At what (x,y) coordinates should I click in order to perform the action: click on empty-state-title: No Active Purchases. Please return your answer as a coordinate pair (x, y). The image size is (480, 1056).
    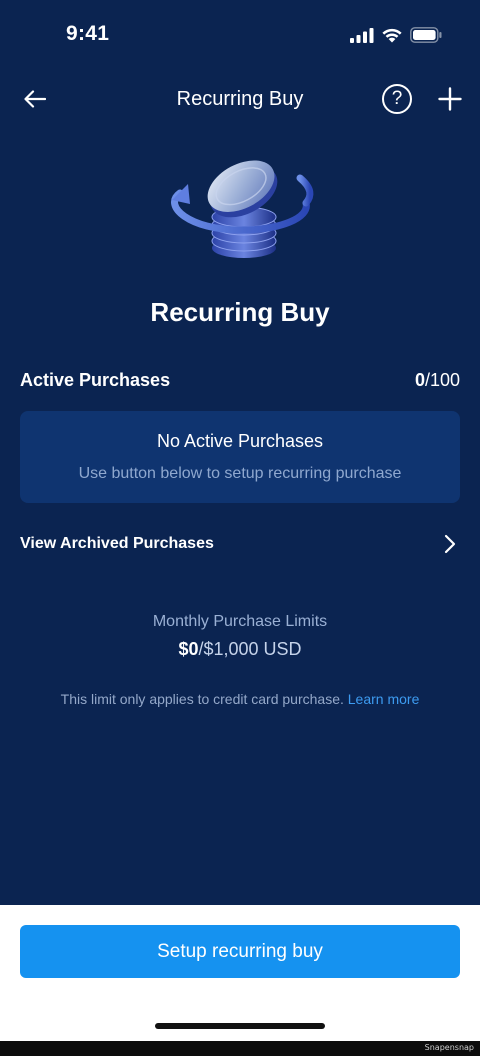
    Looking at the image, I should click on (240, 441).